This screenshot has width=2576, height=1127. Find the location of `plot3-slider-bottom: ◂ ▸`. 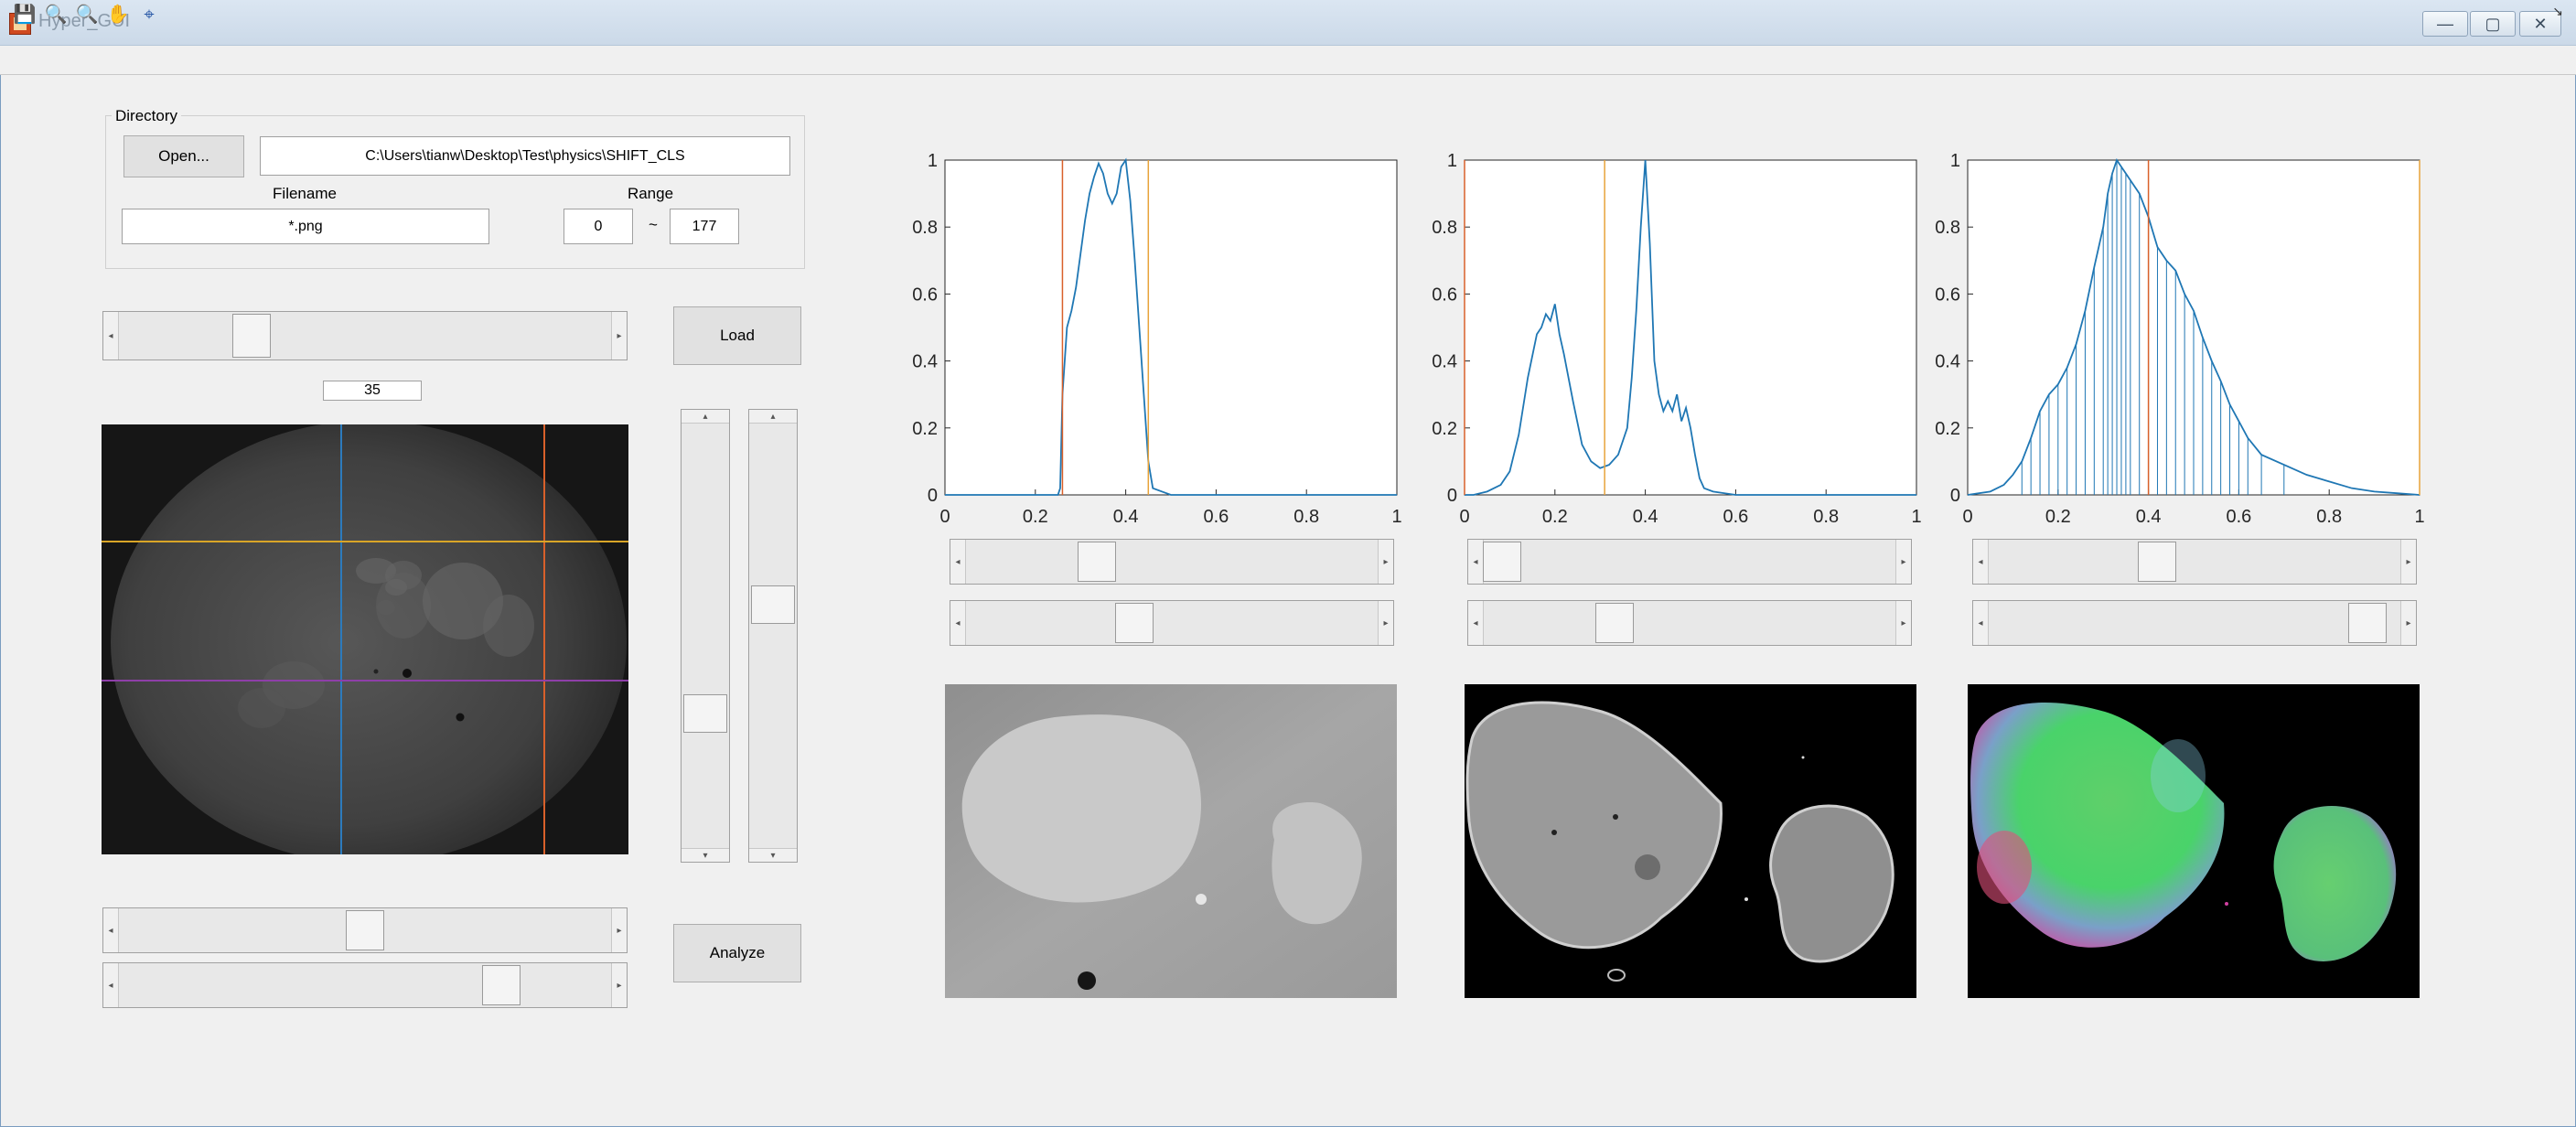

plot3-slider-bottom: ◂ ▸ is located at coordinates (2194, 623).